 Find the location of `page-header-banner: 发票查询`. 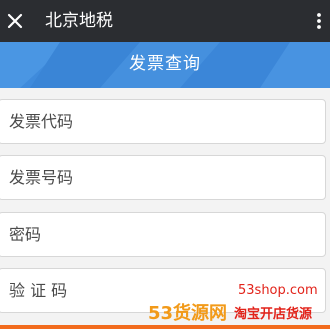

page-header-banner: 发票查询 is located at coordinates (165, 65).